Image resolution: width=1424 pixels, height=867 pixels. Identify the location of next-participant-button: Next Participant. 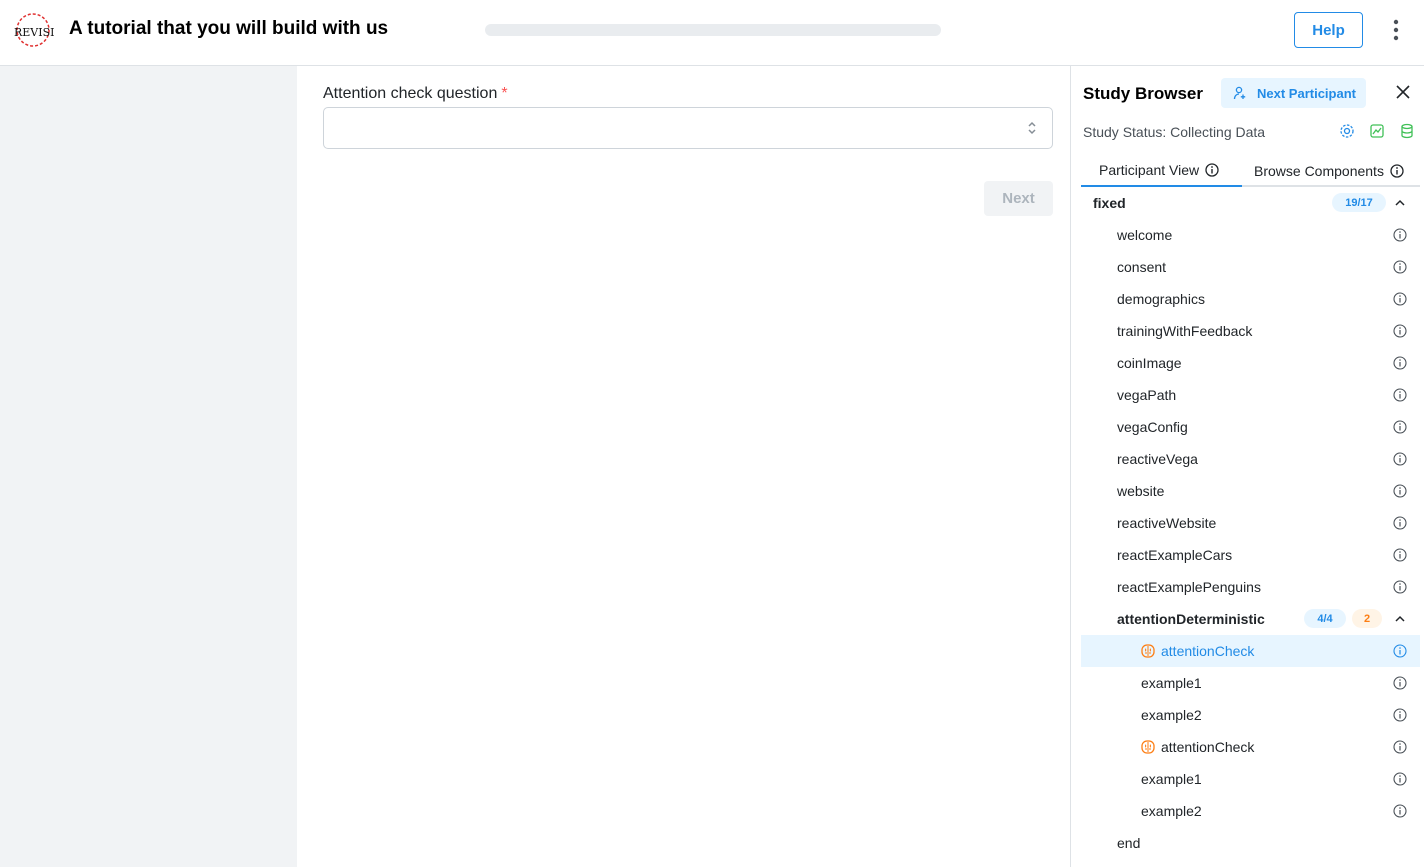
(1293, 93).